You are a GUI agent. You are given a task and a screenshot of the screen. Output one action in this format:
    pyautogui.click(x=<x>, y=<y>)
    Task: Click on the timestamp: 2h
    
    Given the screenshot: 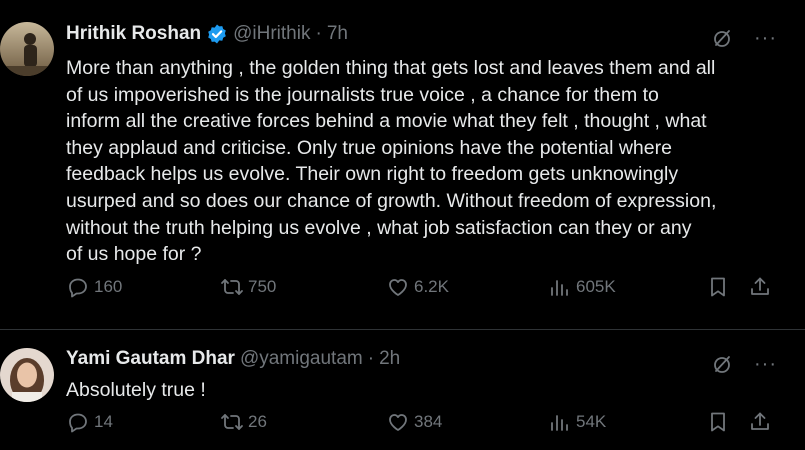 What is the action you would take?
    pyautogui.click(x=389, y=359)
    